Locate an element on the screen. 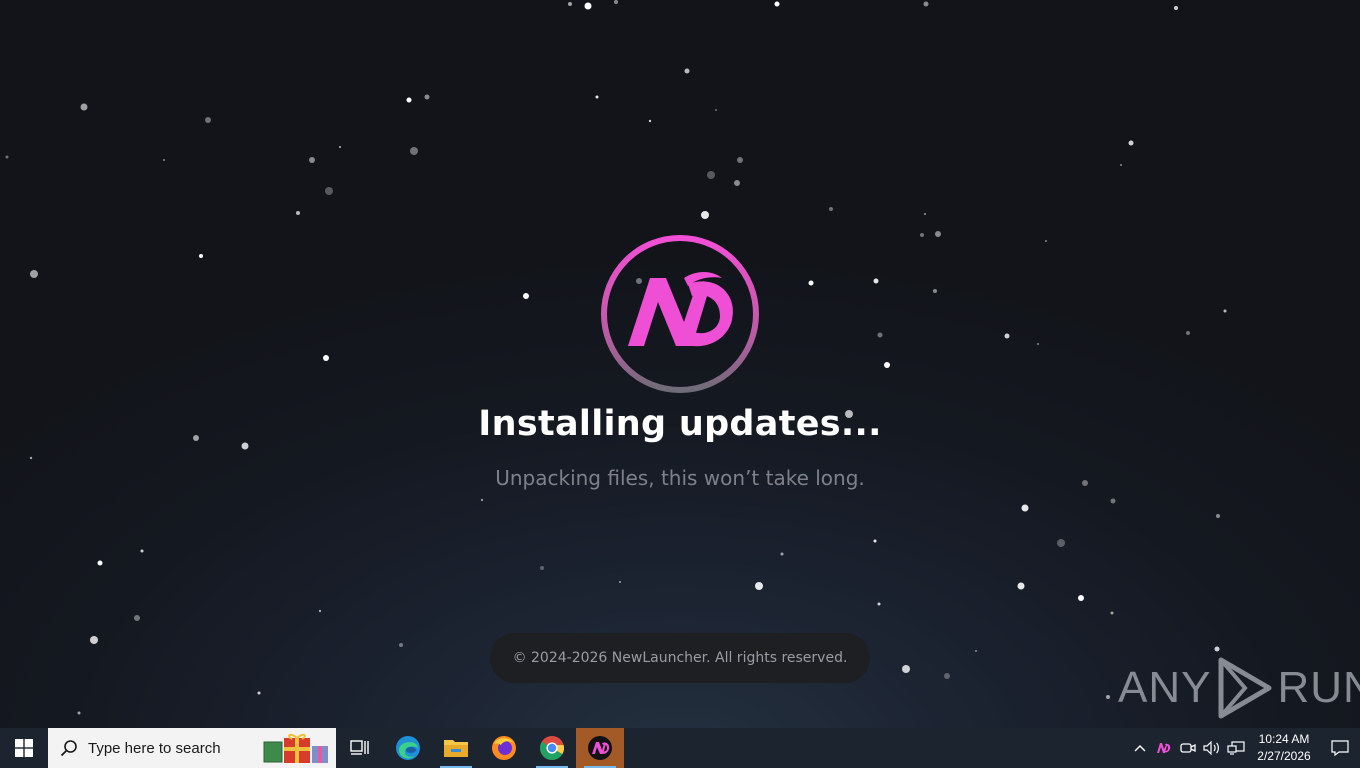 The width and height of the screenshot is (1360, 768). edge-icon is located at coordinates (408, 748).